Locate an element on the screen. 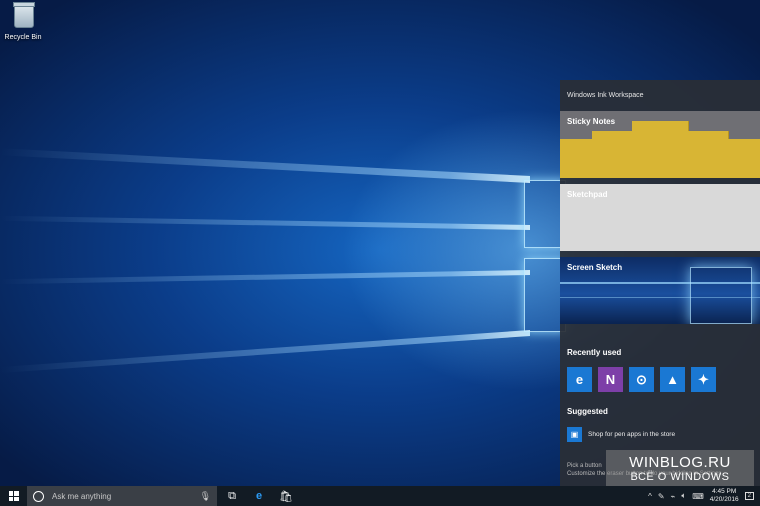 This screenshot has width=760, height=506. screen-thumbnail-pane is located at coordinates (721, 295).